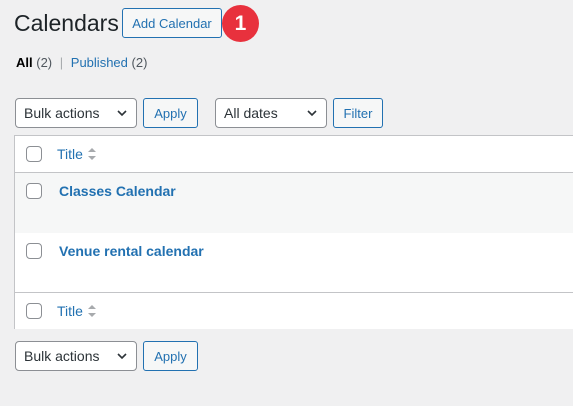 The height and width of the screenshot is (406, 573). I want to click on add-calendar-button: Add Calendar, so click(172, 23).